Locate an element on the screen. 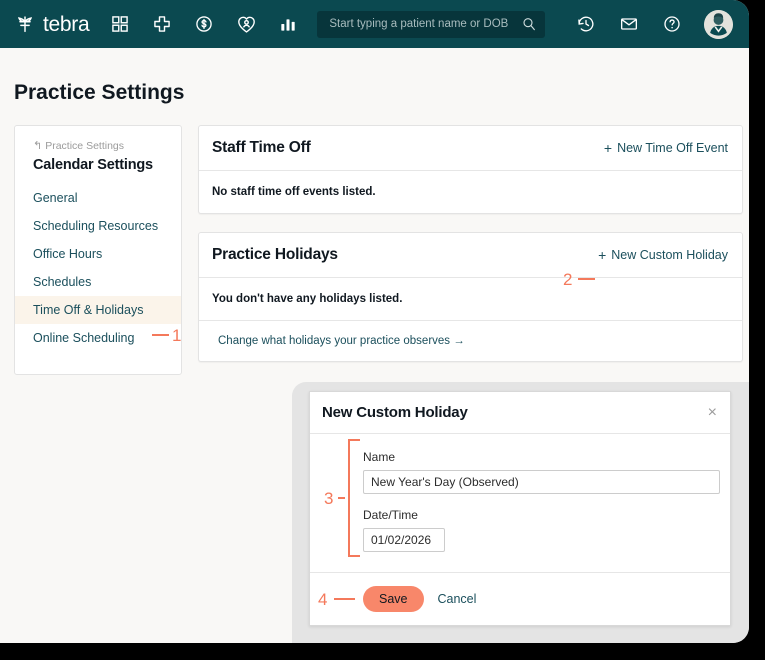 This screenshot has height=660, width=765. sidebar-item-time-off-holidays: Time Off & Holidays is located at coordinates (98, 310).